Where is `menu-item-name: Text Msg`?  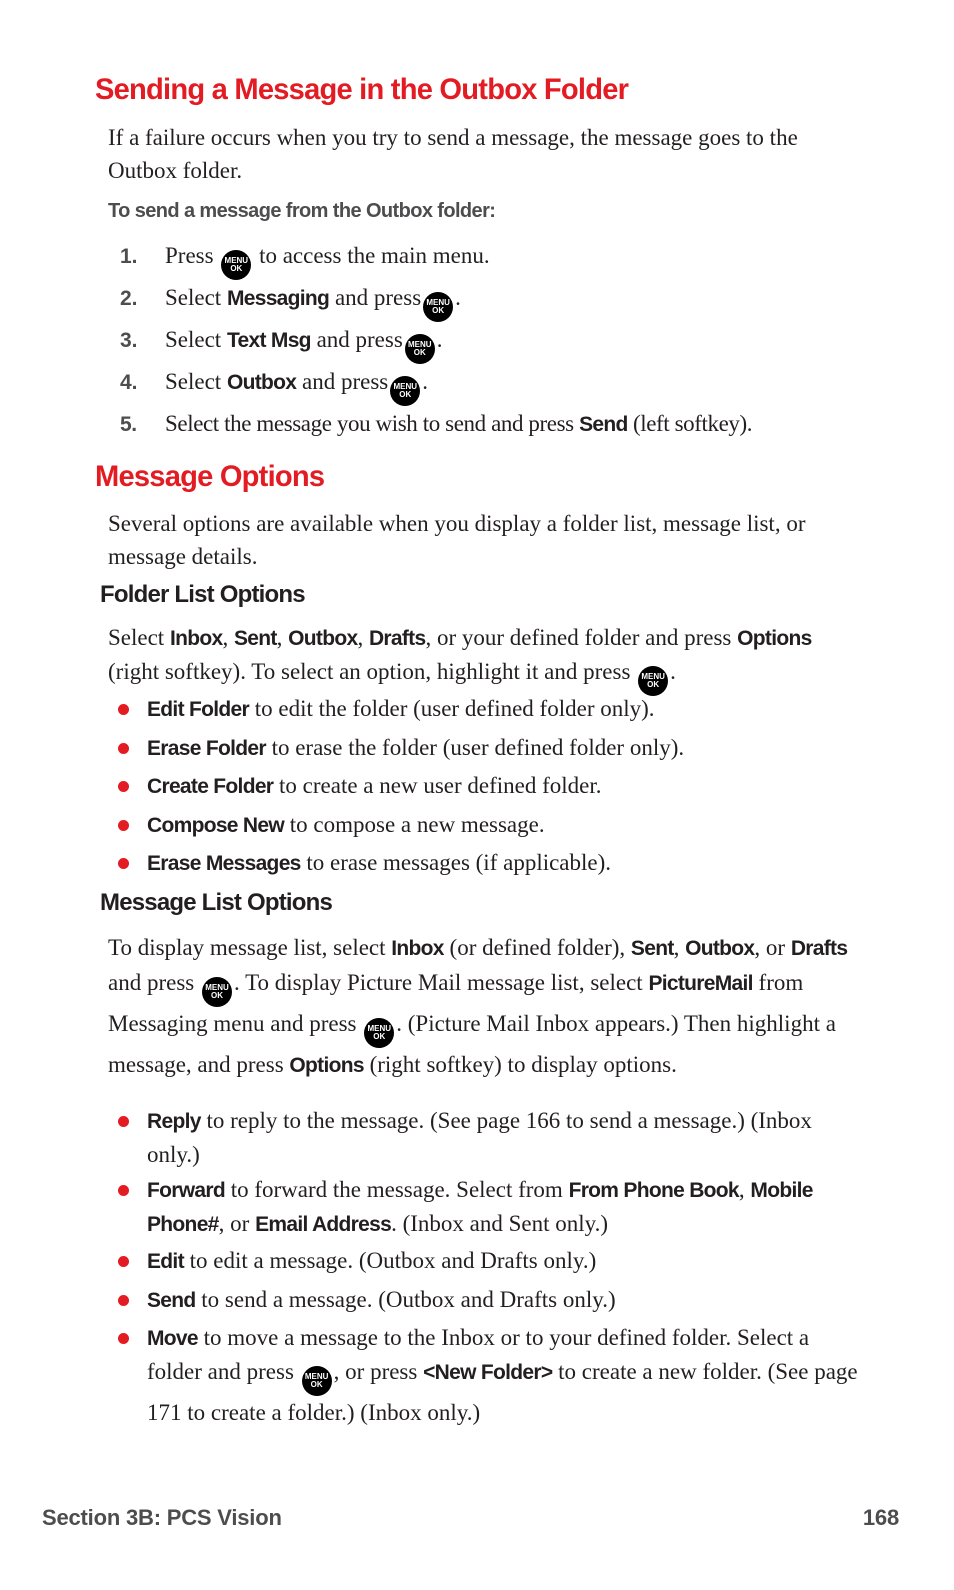
menu-item-name: Text Msg is located at coordinates (269, 340).